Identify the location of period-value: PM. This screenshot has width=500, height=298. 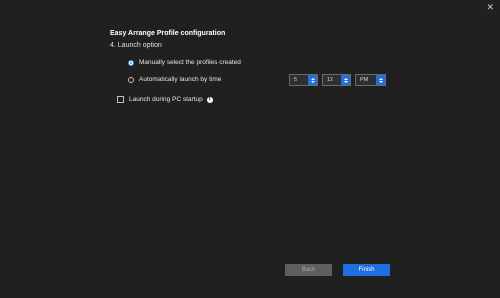
(364, 80).